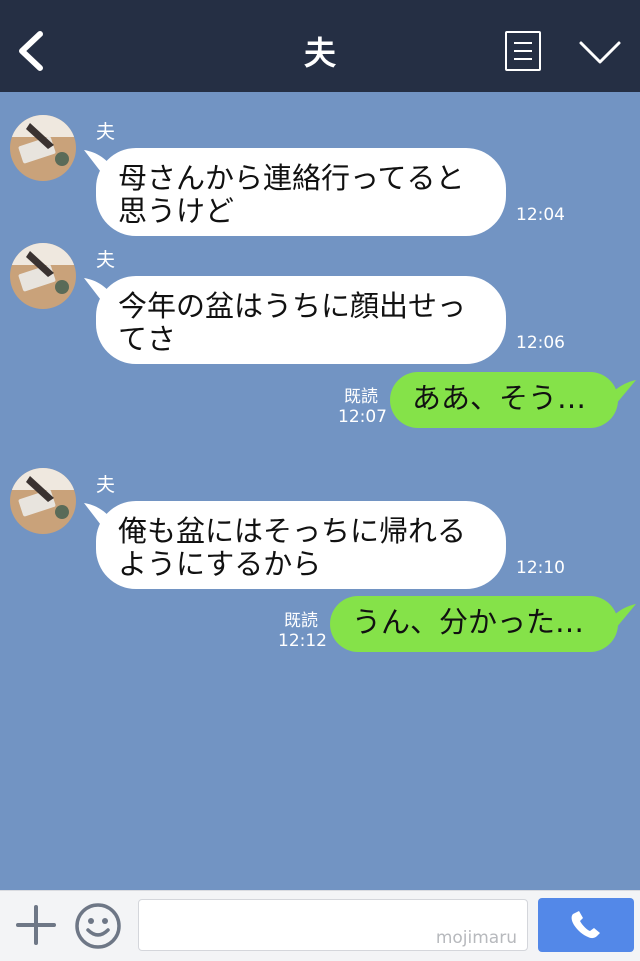 The image size is (640, 961). I want to click on menu-icon, so click(523, 51).